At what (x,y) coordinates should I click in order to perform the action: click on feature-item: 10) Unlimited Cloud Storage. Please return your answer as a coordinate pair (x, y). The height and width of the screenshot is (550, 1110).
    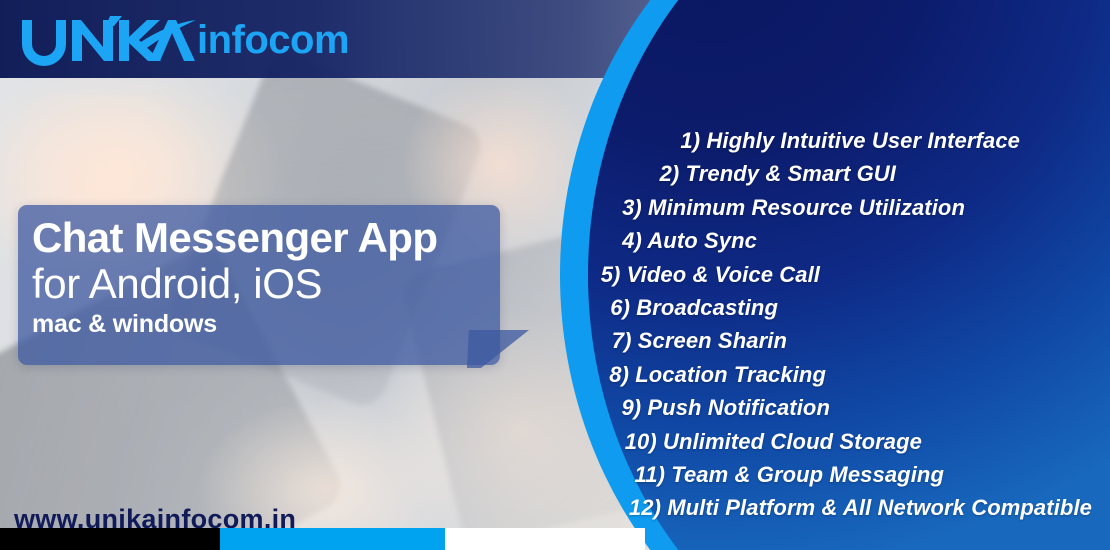
    Looking at the image, I should click on (773, 441).